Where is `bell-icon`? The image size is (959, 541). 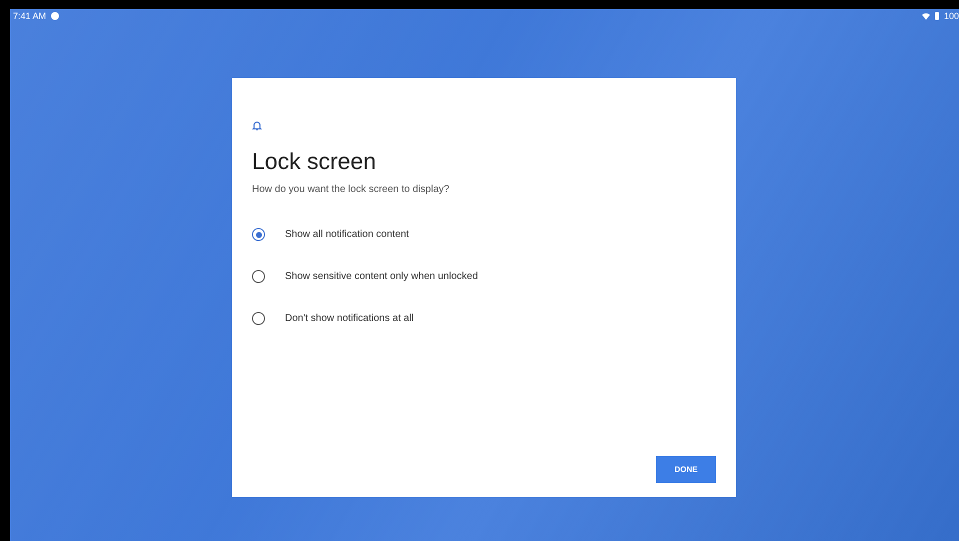
bell-icon is located at coordinates (257, 125).